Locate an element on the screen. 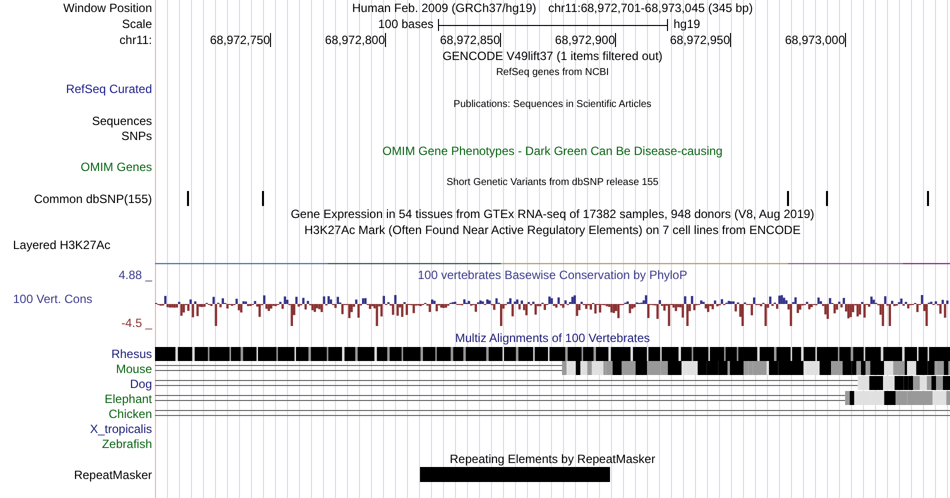 This screenshot has height=498, width=950. track-label: Mouse is located at coordinates (134, 369).